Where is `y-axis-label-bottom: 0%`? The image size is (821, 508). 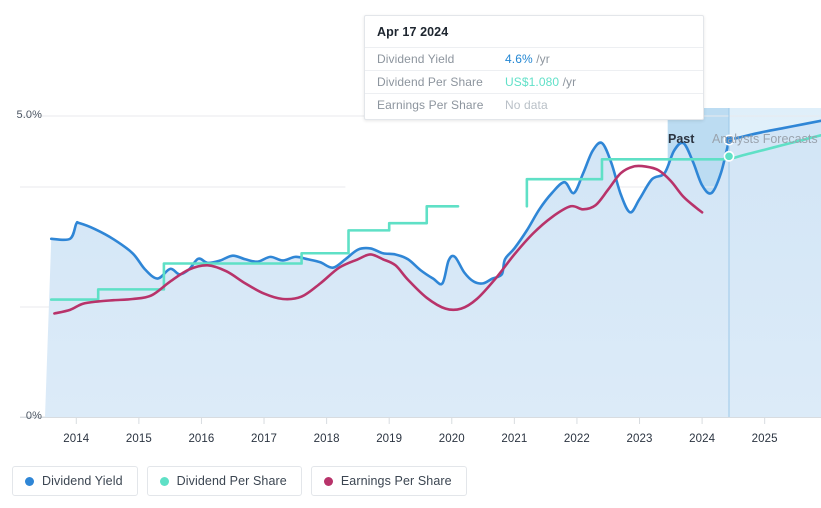
y-axis-label-bottom: 0% is located at coordinates (33, 416).